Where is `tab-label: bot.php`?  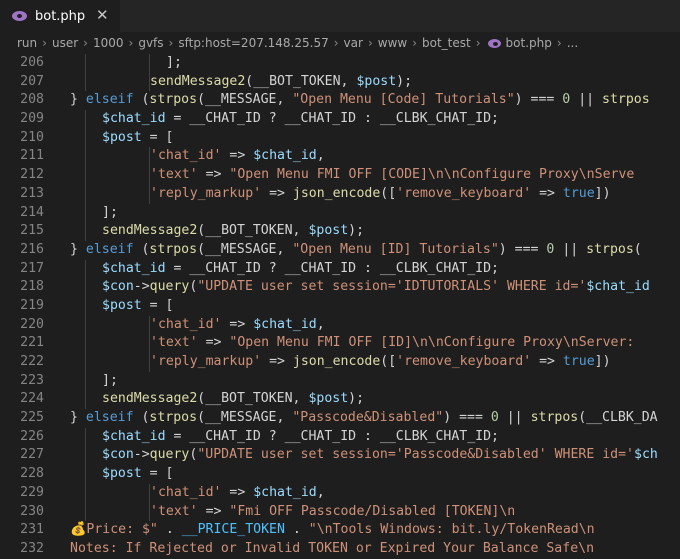
tab-label: bot.php is located at coordinates (60, 16).